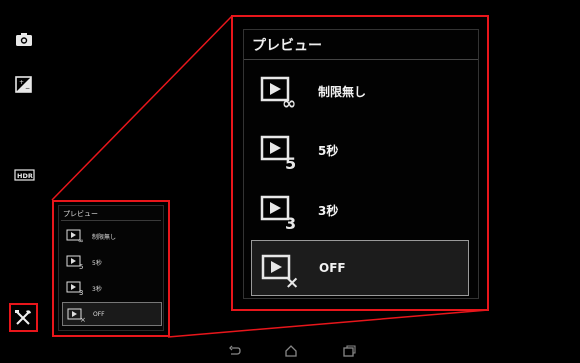 The width and height of the screenshot is (580, 363). I want to click on small-divider, so click(111, 220).